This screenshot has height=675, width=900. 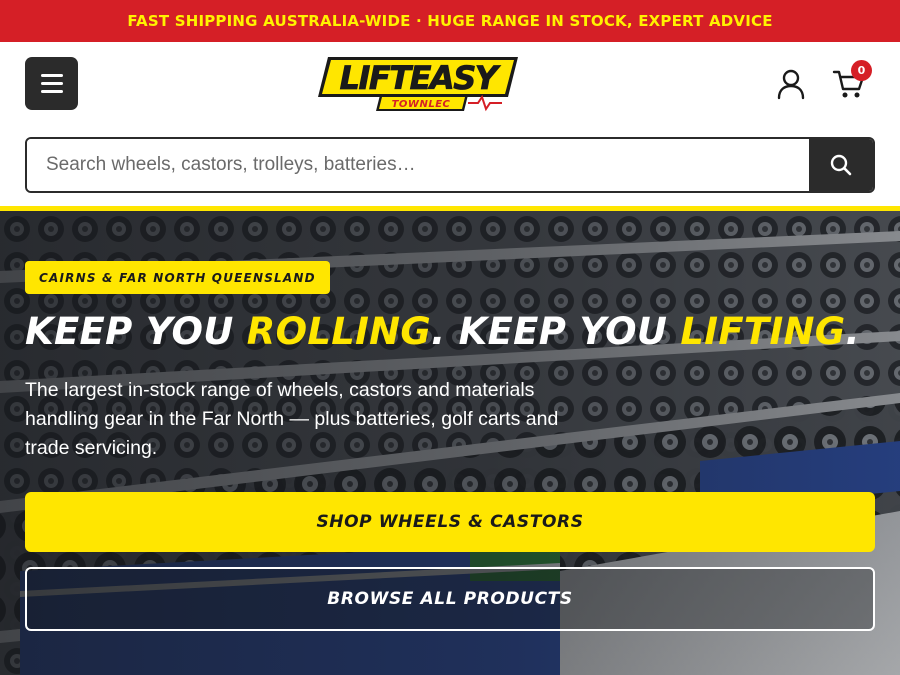 What do you see at coordinates (450, 599) in the screenshot?
I see `browse-all-products-button: BROWSE ALL PRODUCTS` at bounding box center [450, 599].